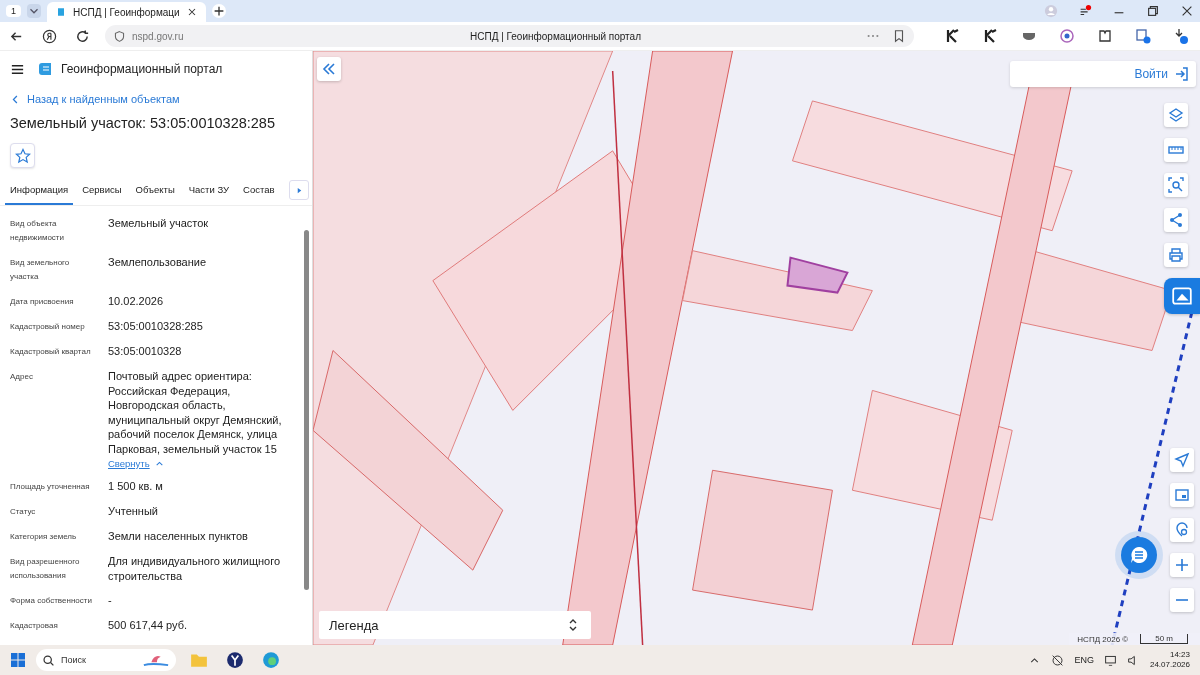 The width and height of the screenshot is (1200, 675). I want to click on back-link: Назад к найденным объектам, so click(156, 91).